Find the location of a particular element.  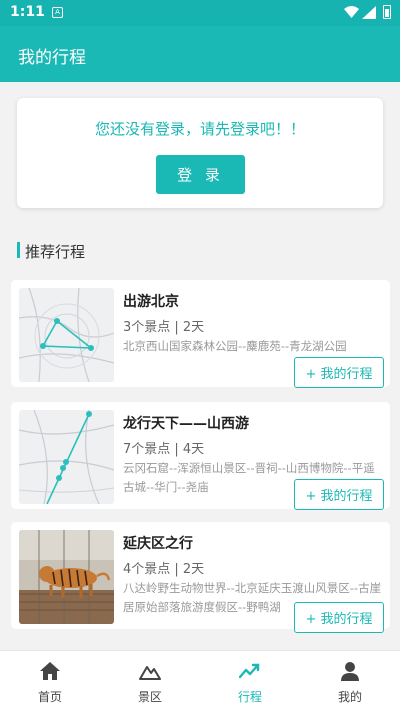

battery-icon is located at coordinates (387, 12).